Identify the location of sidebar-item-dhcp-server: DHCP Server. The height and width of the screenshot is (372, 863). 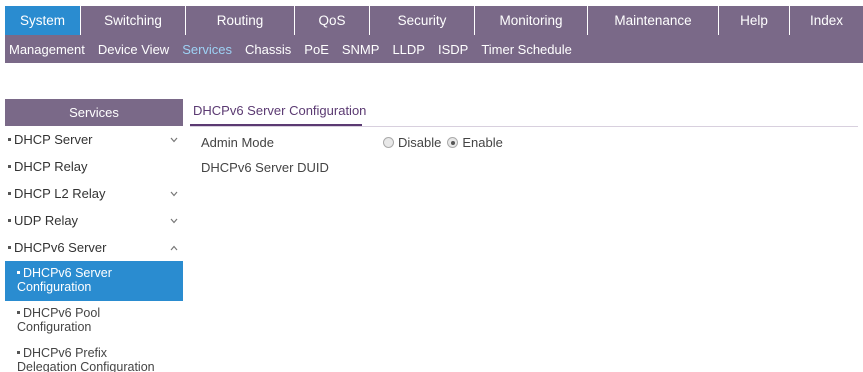
(94, 139).